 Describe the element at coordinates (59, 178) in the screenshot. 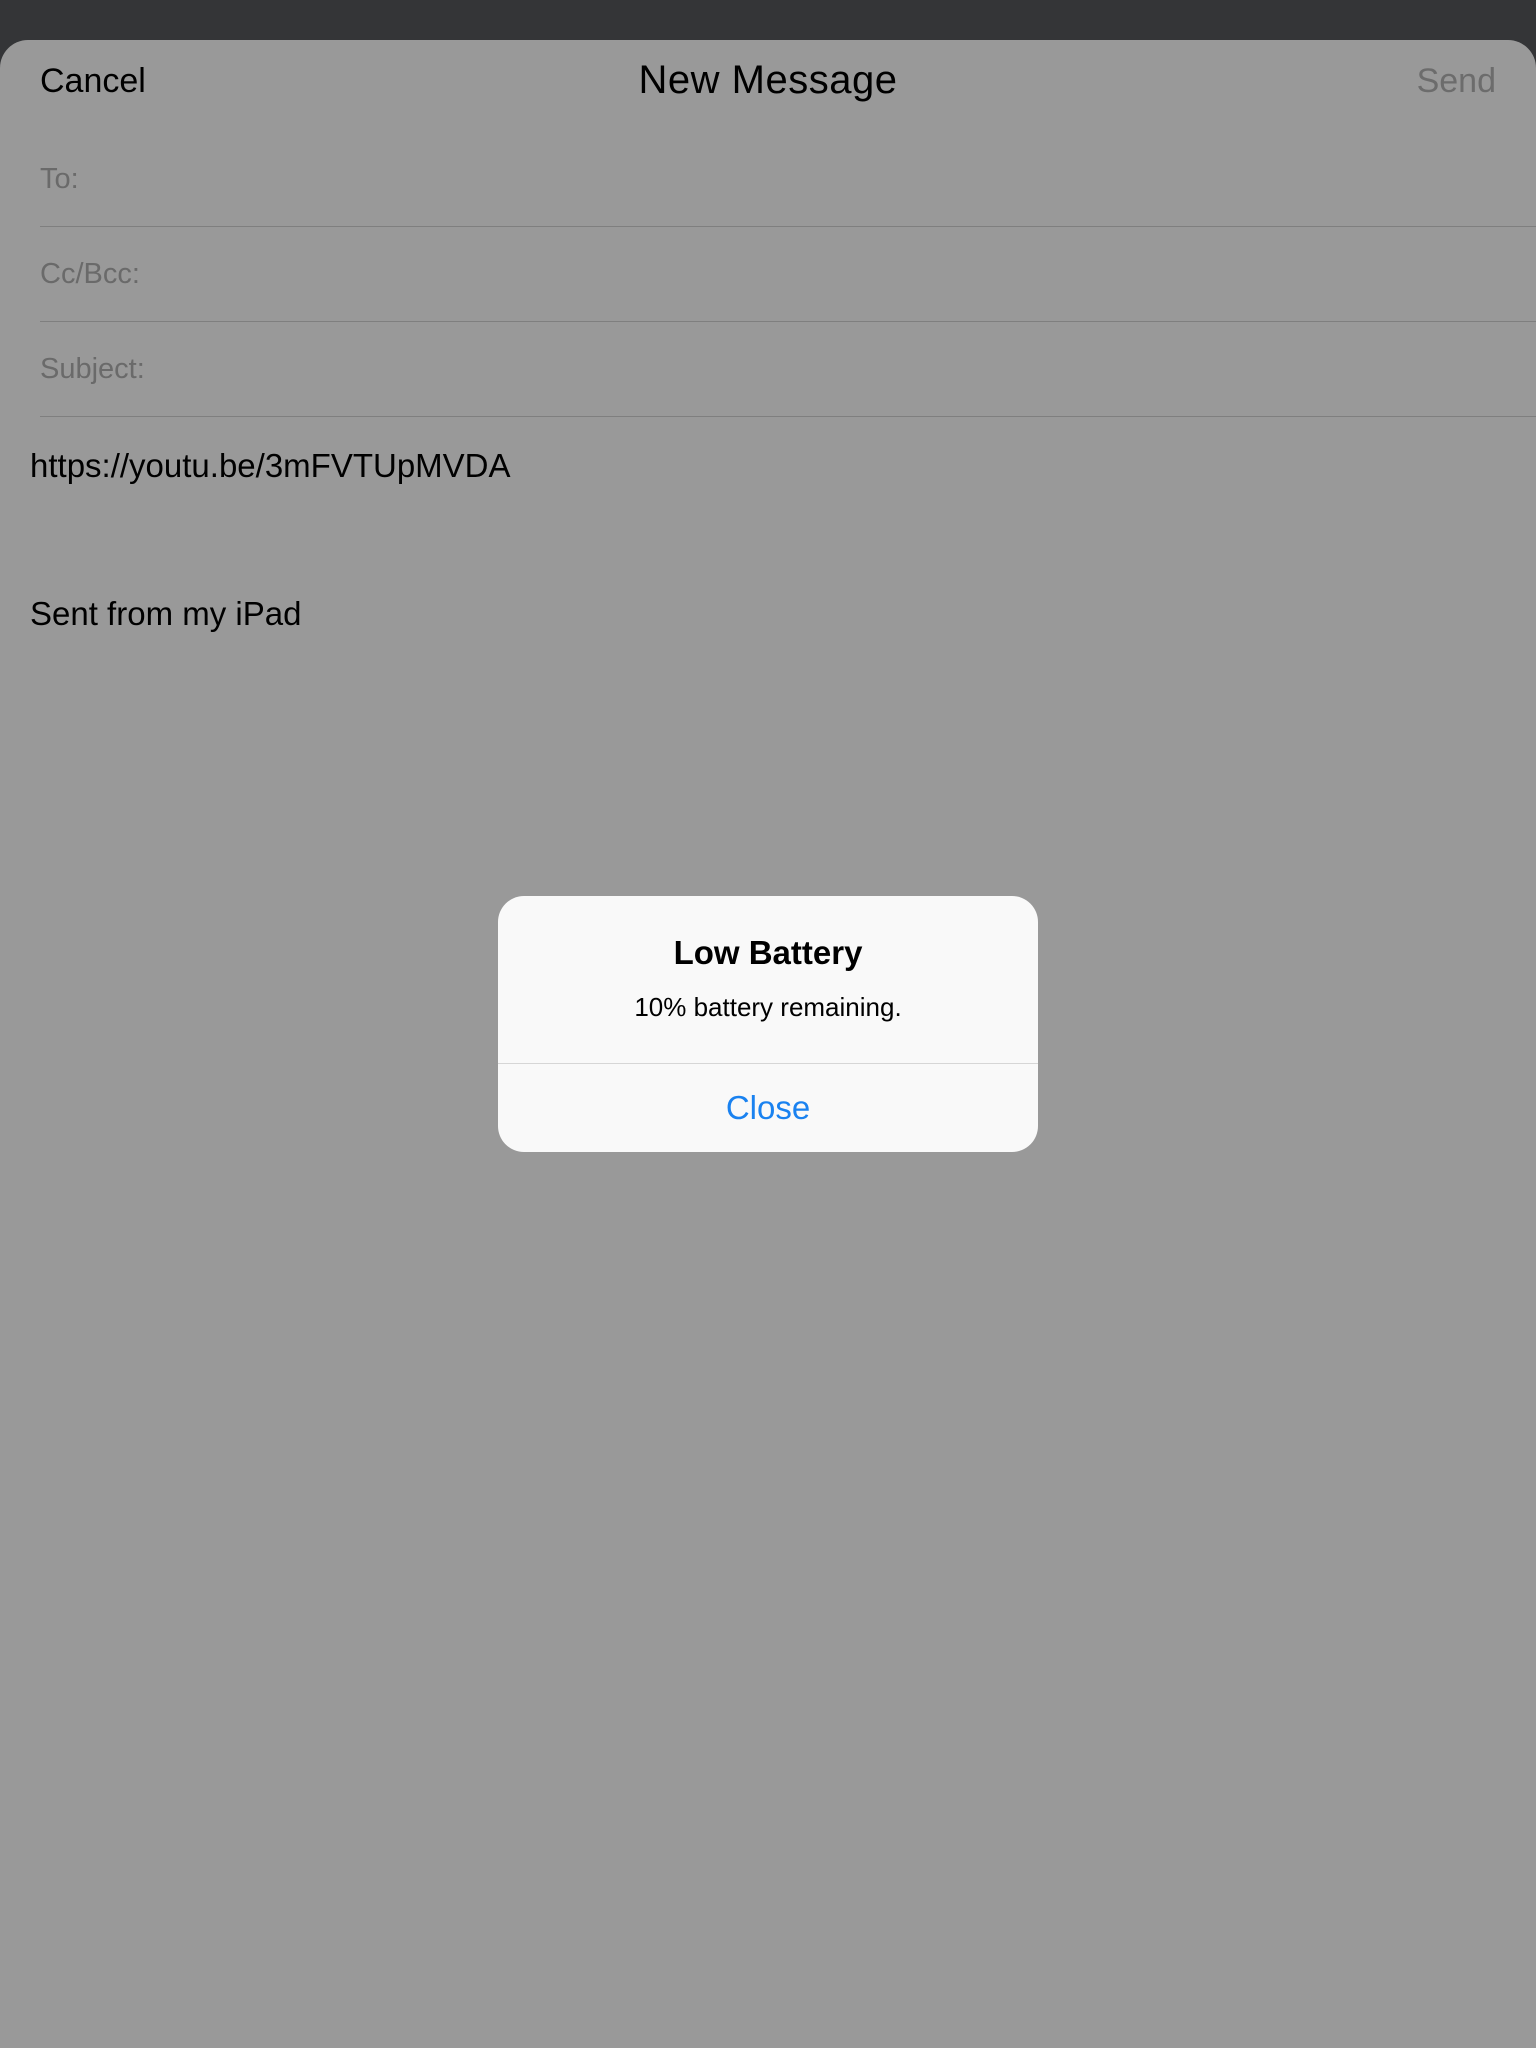

I see `to-label: To:` at that location.